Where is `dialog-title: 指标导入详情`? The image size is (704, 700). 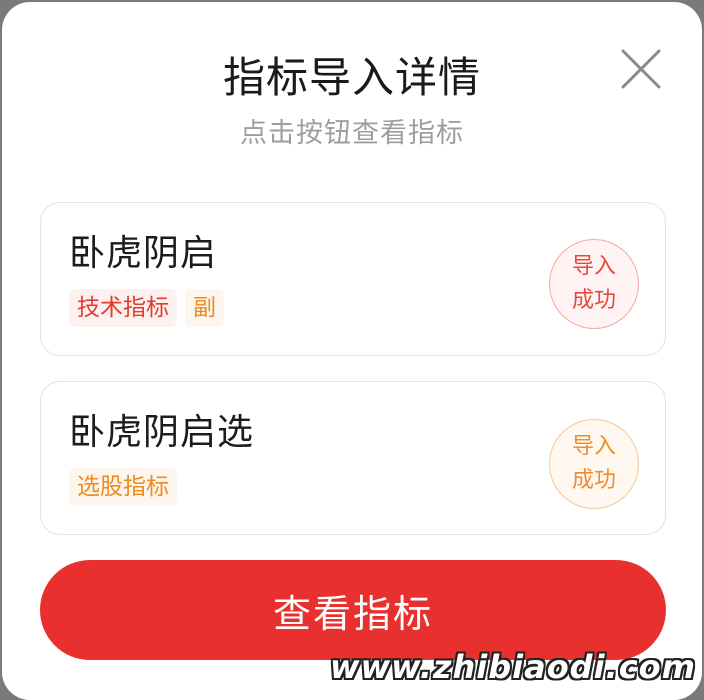 dialog-title: 指标导入详情 is located at coordinates (351, 77).